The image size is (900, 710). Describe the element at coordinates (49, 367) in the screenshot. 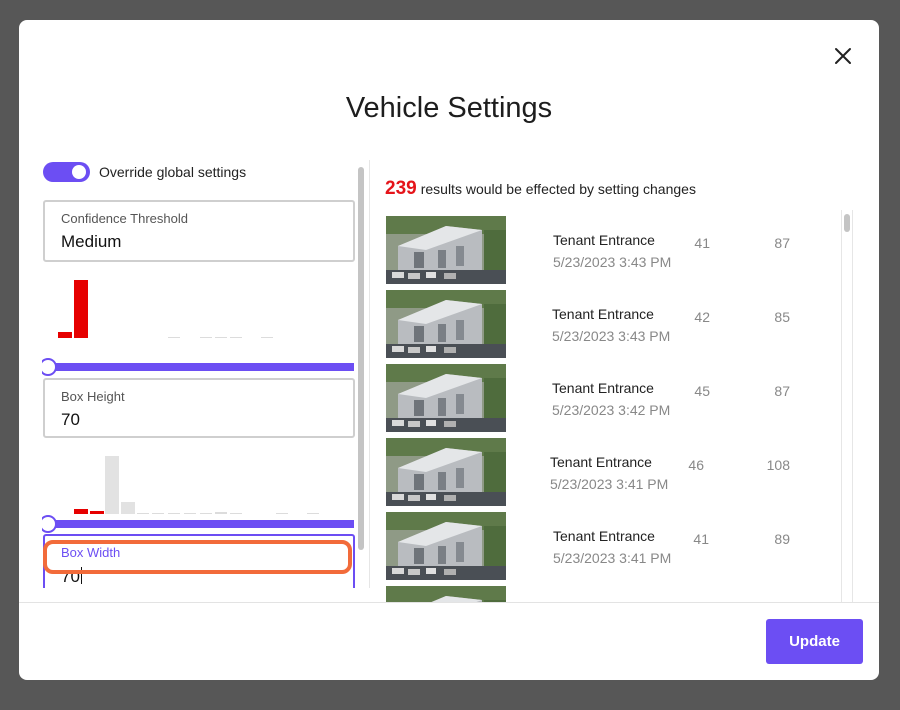

I see `confidence-range-handle` at that location.